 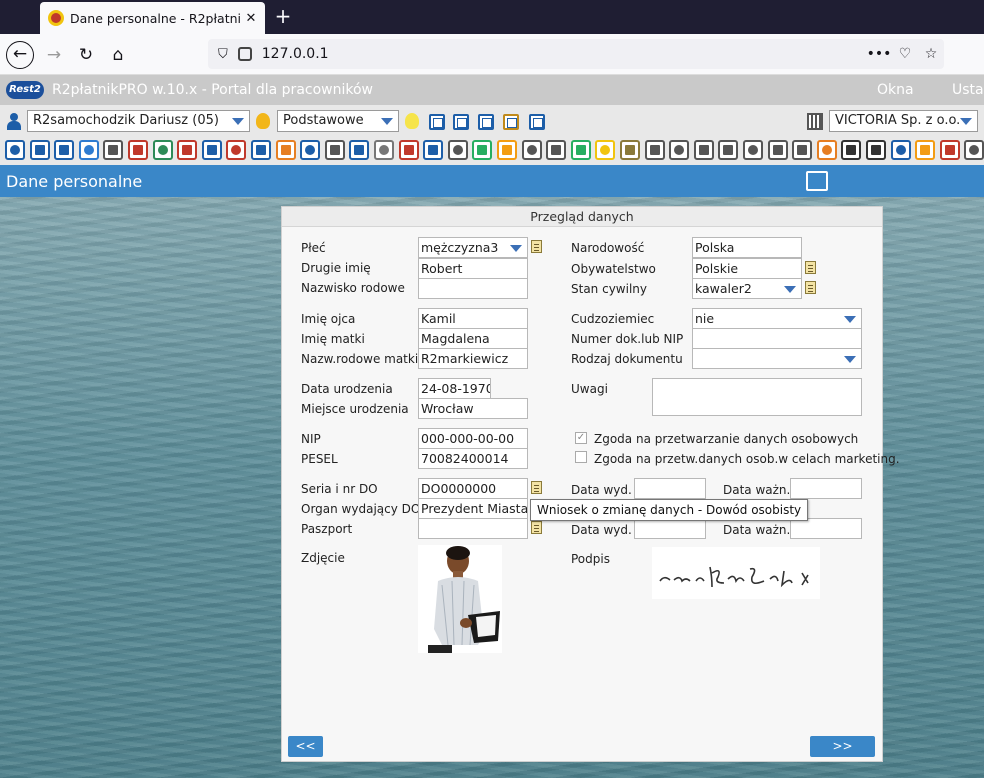 What do you see at coordinates (777, 338) in the screenshot?
I see `numer-dok-field` at bounding box center [777, 338].